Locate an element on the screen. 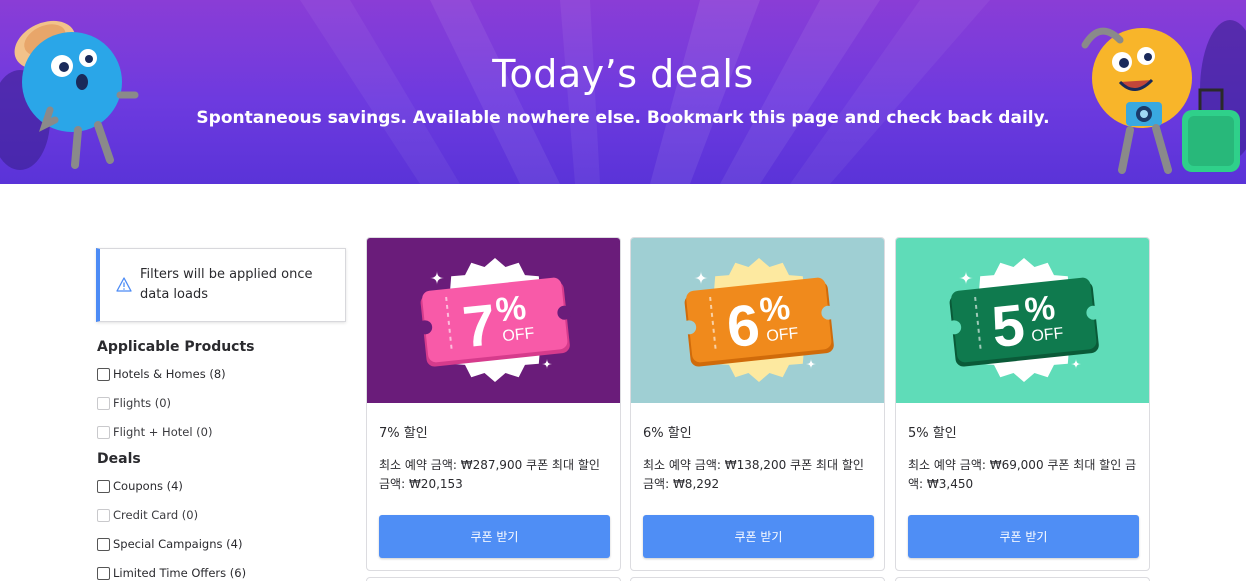 This screenshot has height=581, width=1246. filter-label: Hotels & Homes (8) is located at coordinates (169, 374).